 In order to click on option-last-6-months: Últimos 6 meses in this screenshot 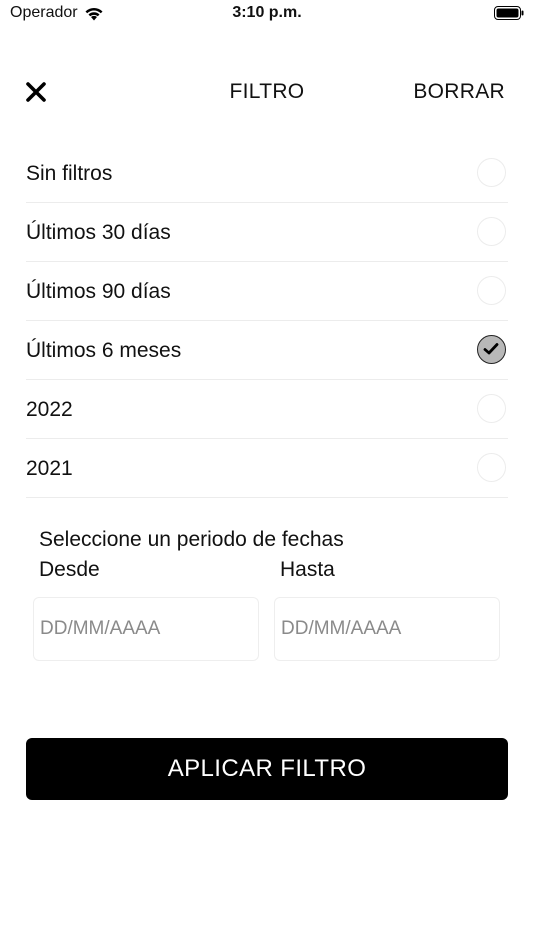, I will do `click(267, 350)`.